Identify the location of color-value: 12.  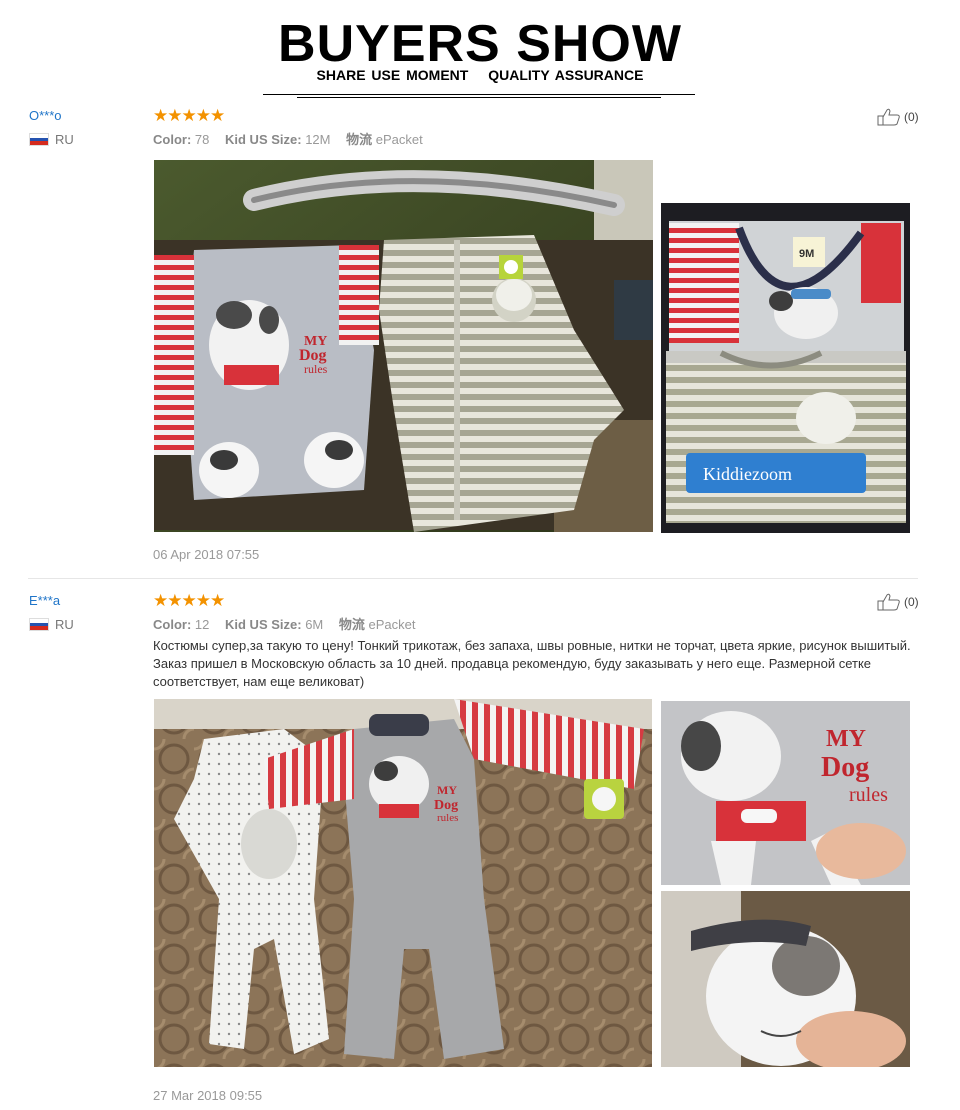
(202, 624).